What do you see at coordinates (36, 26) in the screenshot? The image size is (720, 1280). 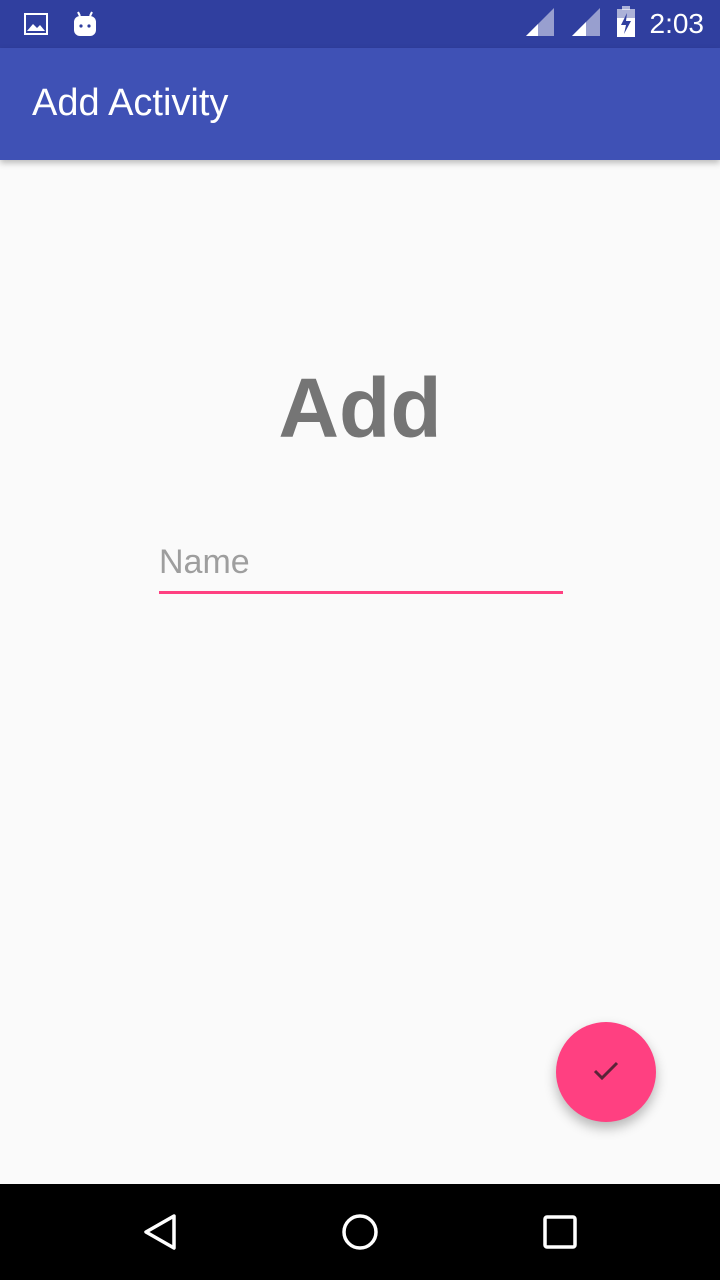 I see `image-icon` at bounding box center [36, 26].